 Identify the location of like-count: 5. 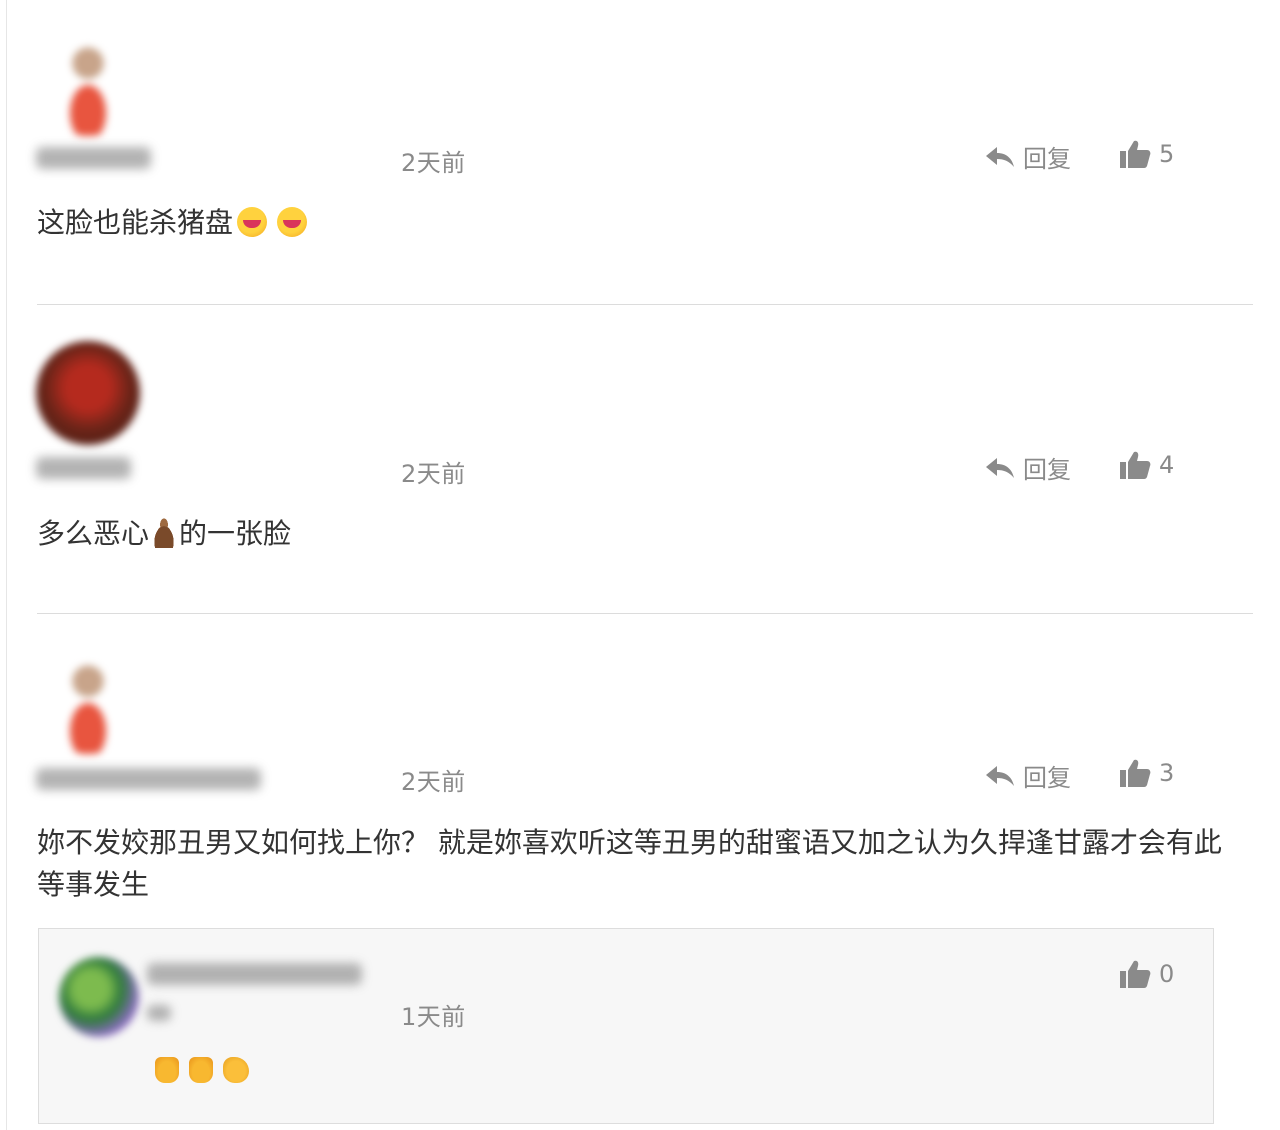
(1167, 154).